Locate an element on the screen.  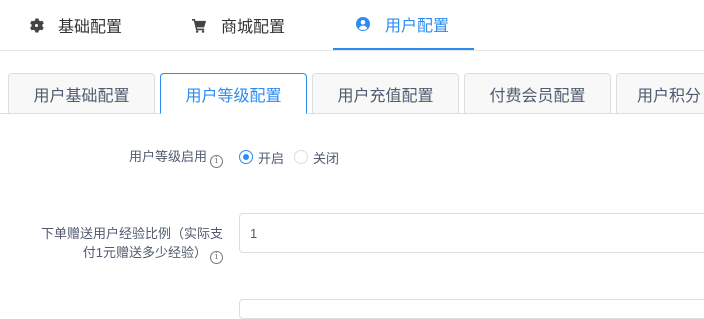
exp-ratio-label-line1: 下单赠送用户经验比例（实际支 is located at coordinates (131, 233).